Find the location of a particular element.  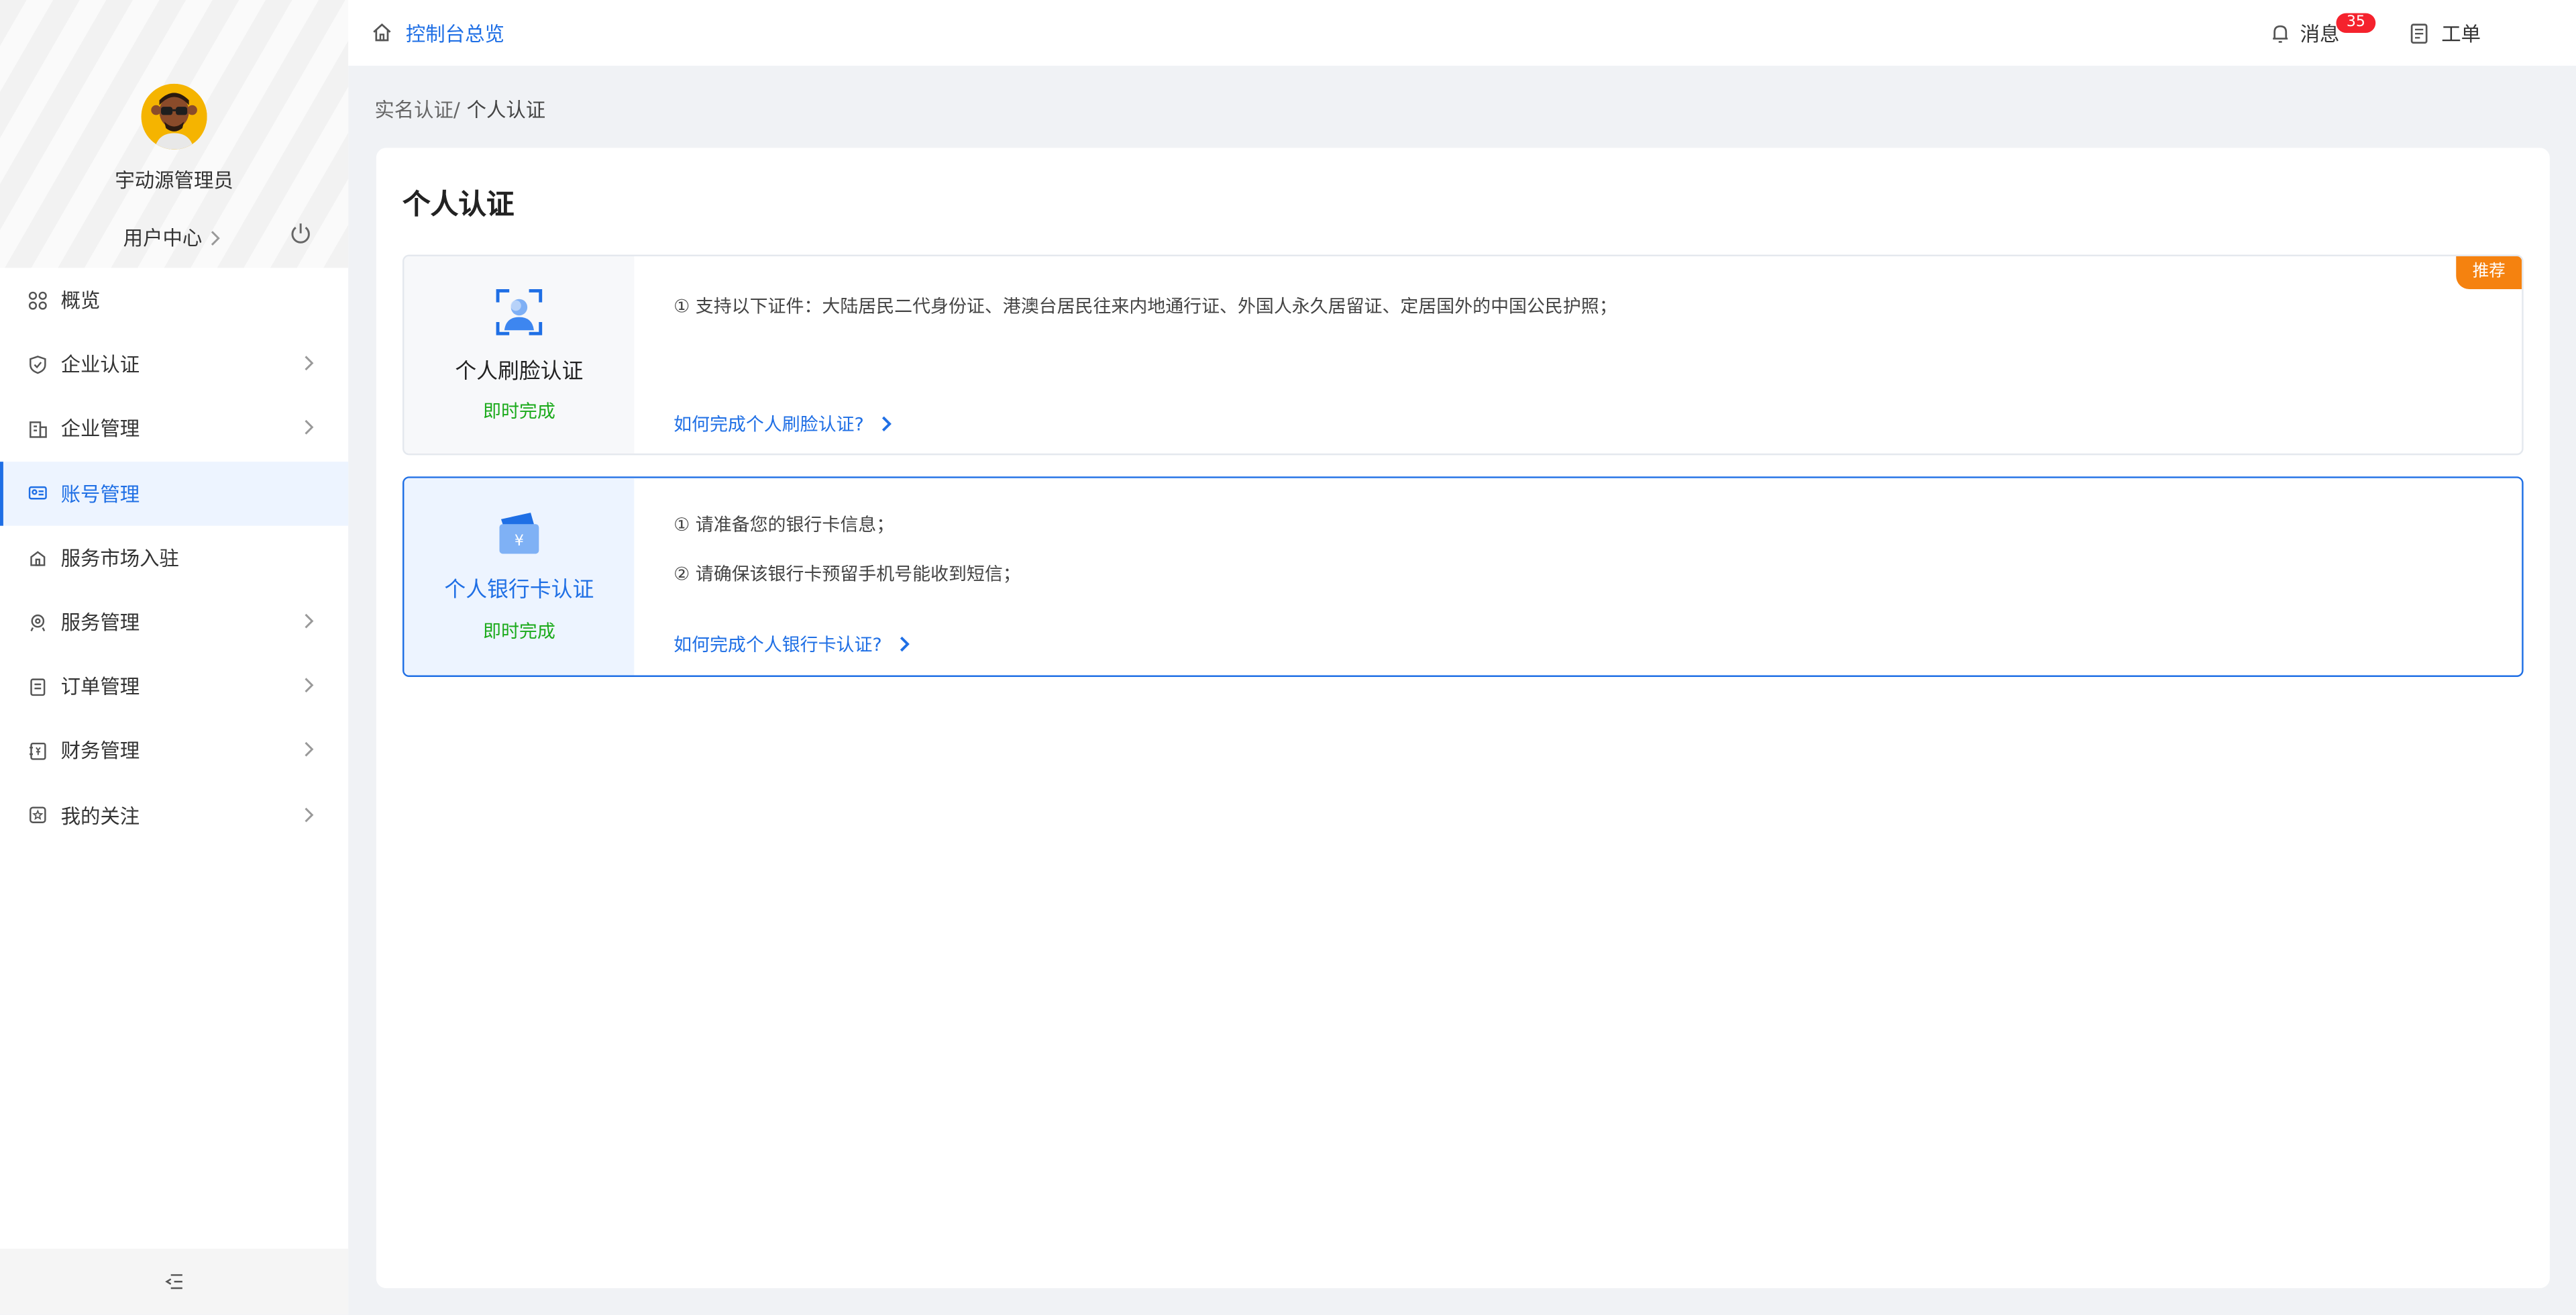

ticket-label: 工单 is located at coordinates (2461, 34).